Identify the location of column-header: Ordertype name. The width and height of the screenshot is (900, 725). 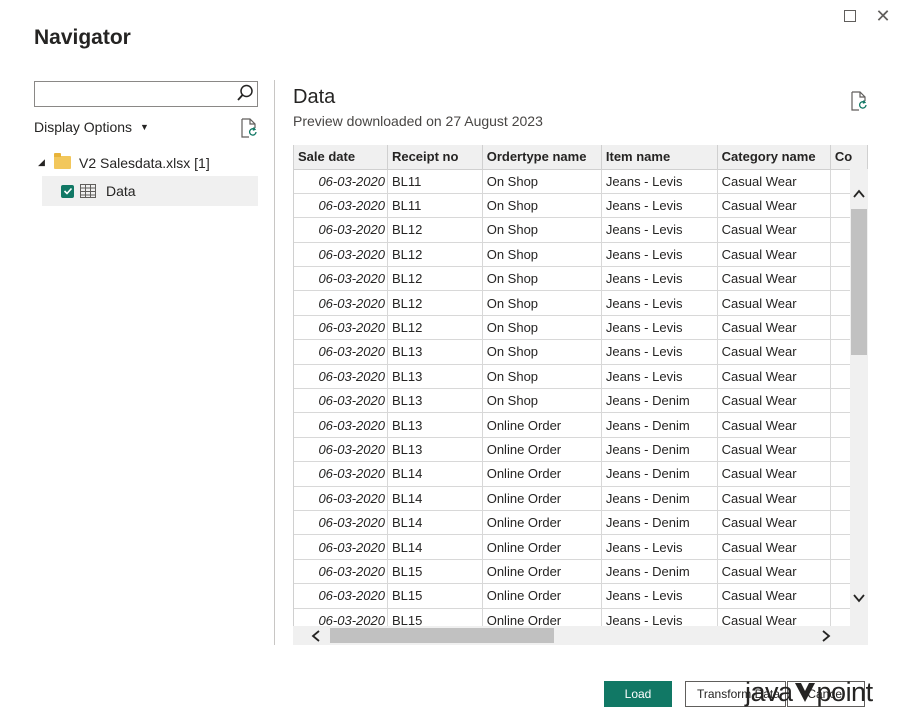
(542, 157).